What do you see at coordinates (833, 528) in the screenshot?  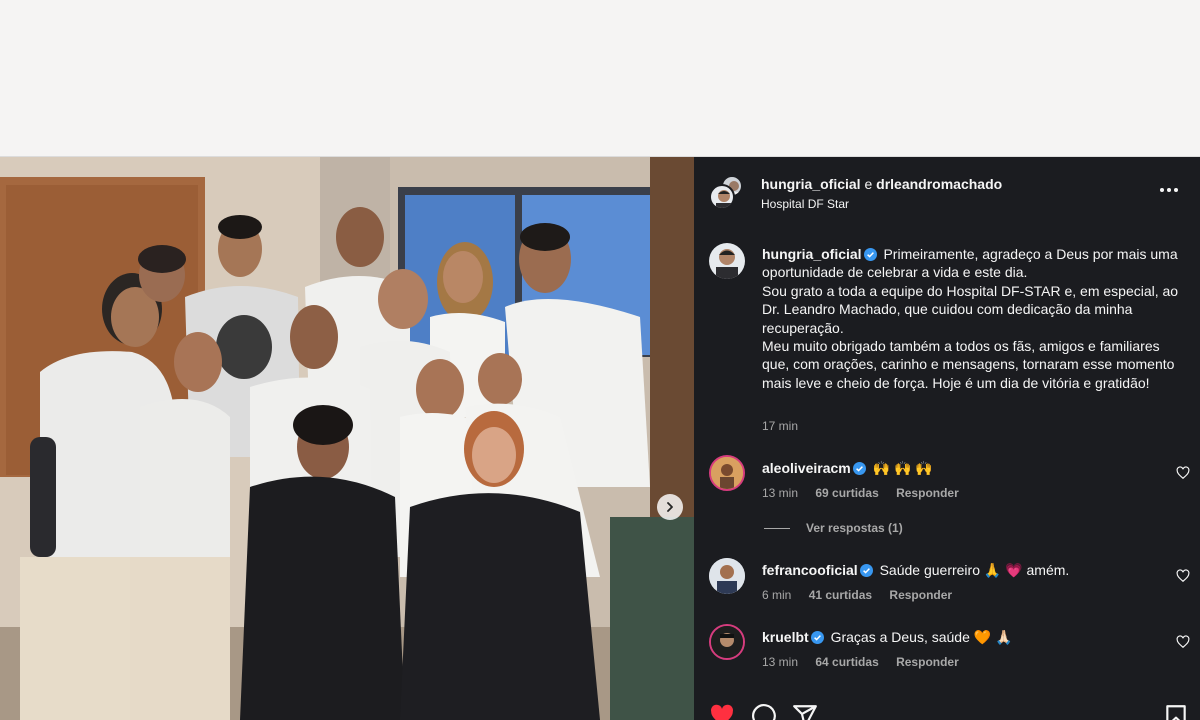 I see `view-replies-button: Ver respostas (1)` at bounding box center [833, 528].